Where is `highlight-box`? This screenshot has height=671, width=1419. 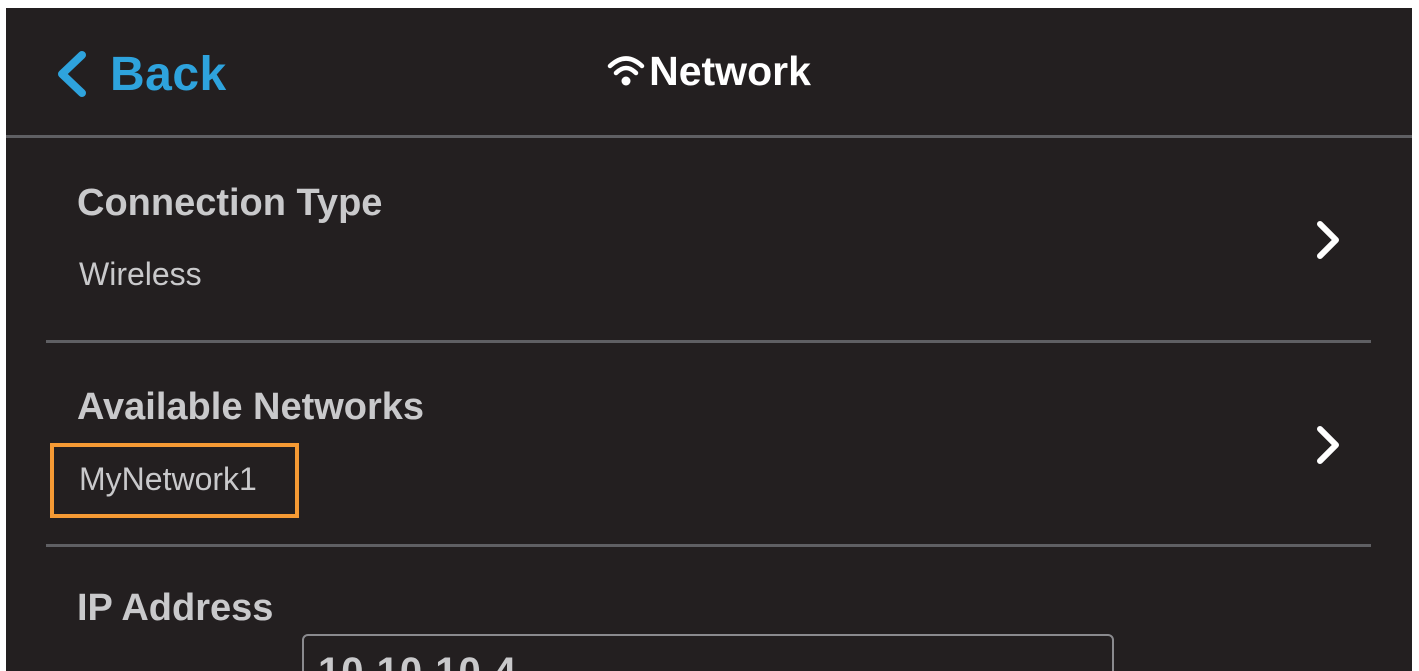 highlight-box is located at coordinates (174, 480).